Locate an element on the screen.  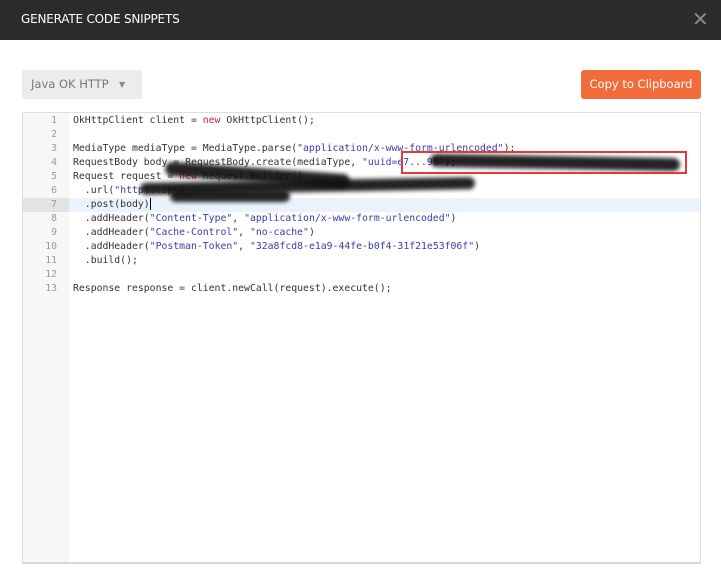
string-token: "Content-Type" is located at coordinates (191, 218).